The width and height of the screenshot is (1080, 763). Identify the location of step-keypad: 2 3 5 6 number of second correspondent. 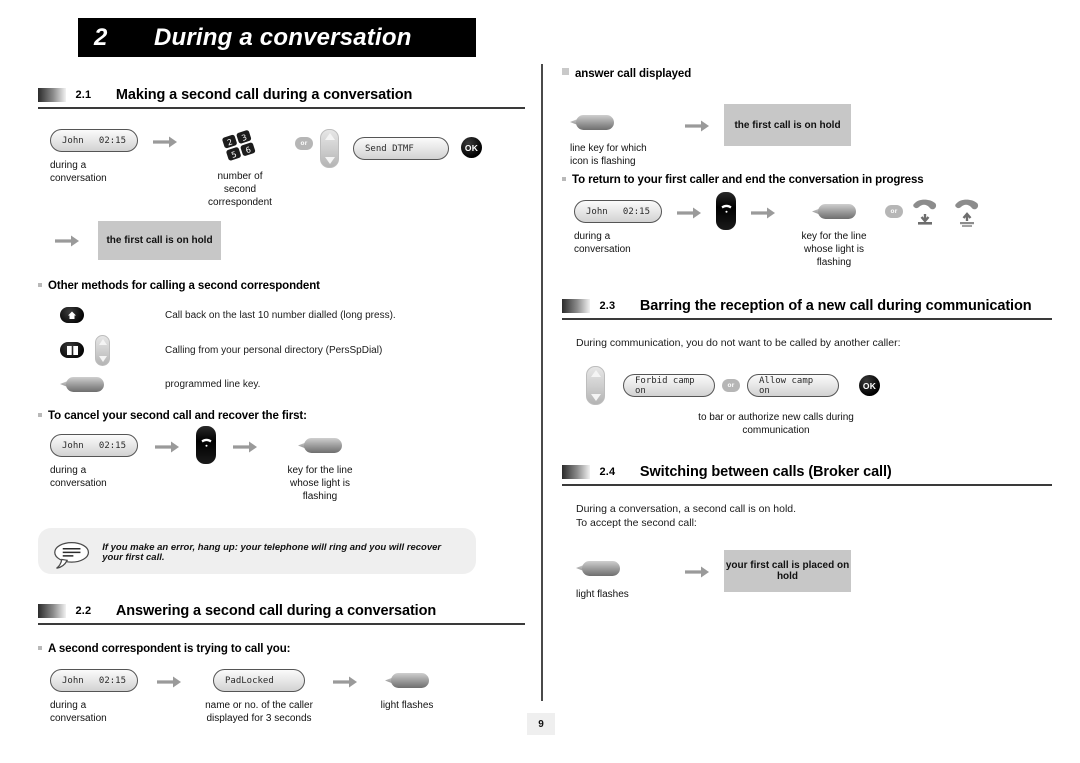
(240, 169).